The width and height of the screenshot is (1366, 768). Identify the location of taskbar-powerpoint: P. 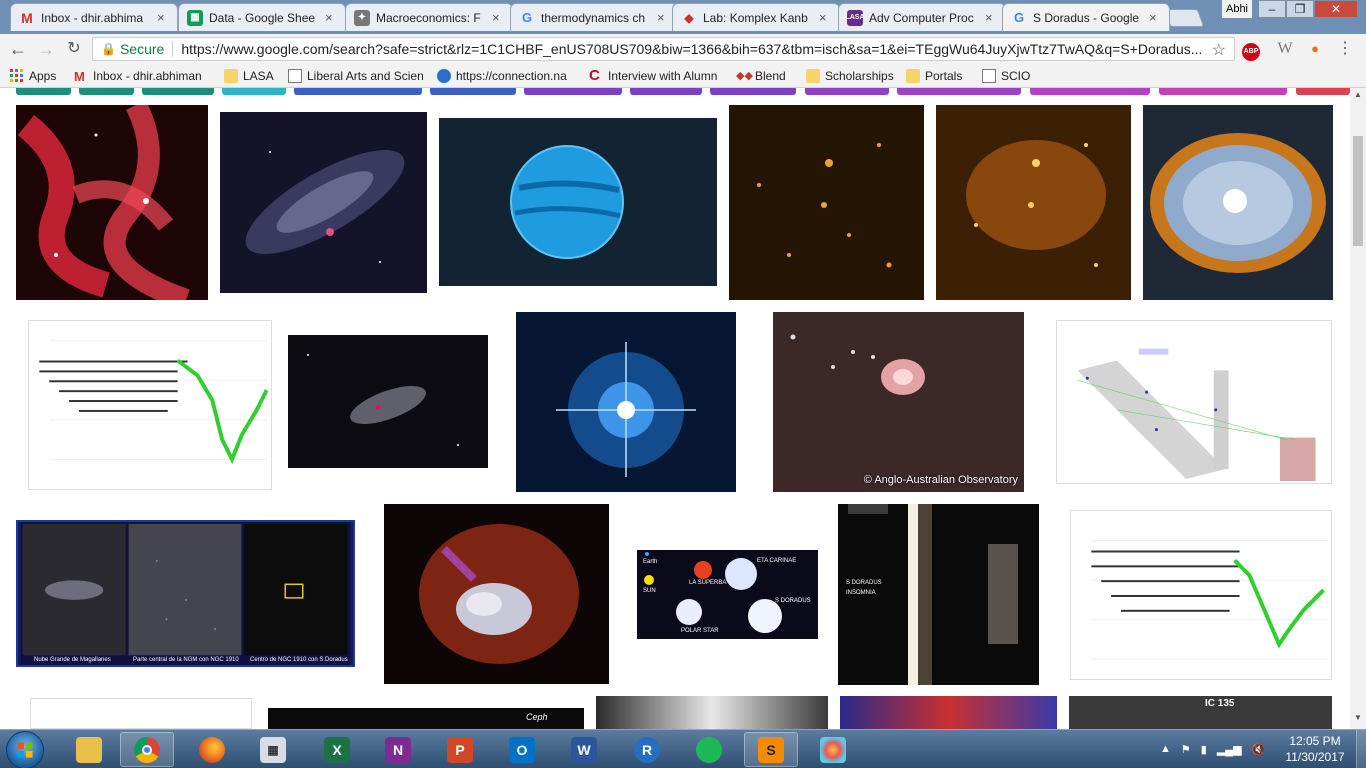
(460, 749).